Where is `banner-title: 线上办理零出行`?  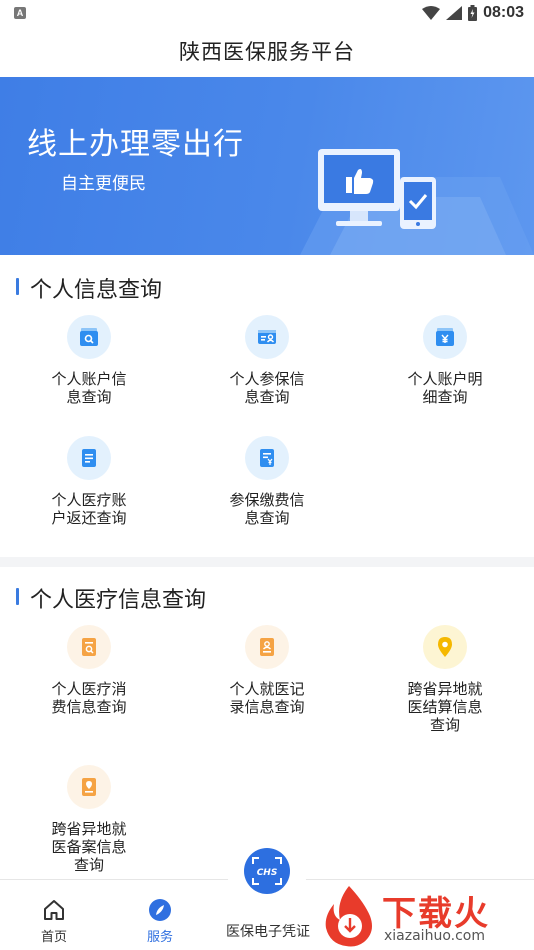
banner-title: 线上办理零出行 is located at coordinates (135, 144).